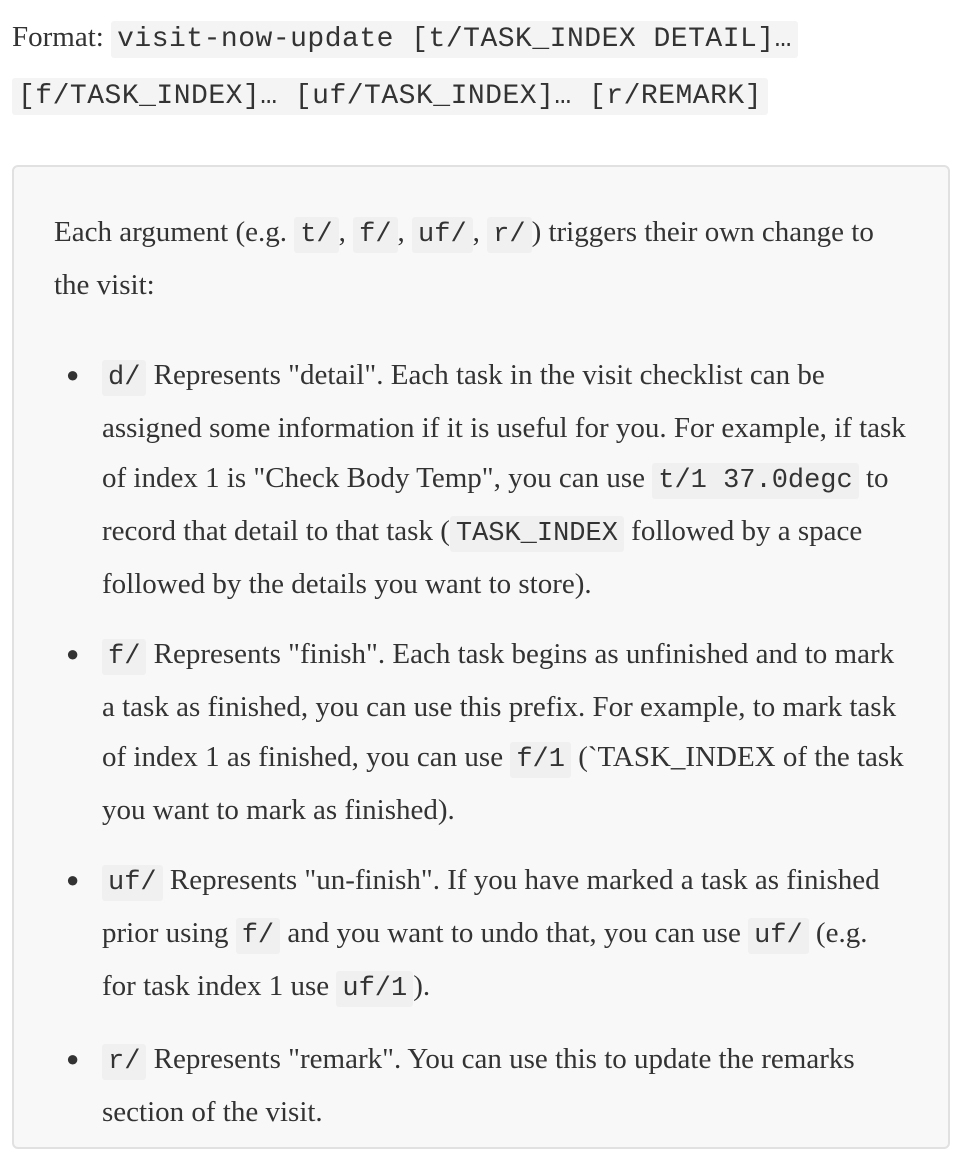 The image size is (968, 1162). What do you see at coordinates (509, 235) in the screenshot?
I see `r-prefix-code: r/` at bounding box center [509, 235].